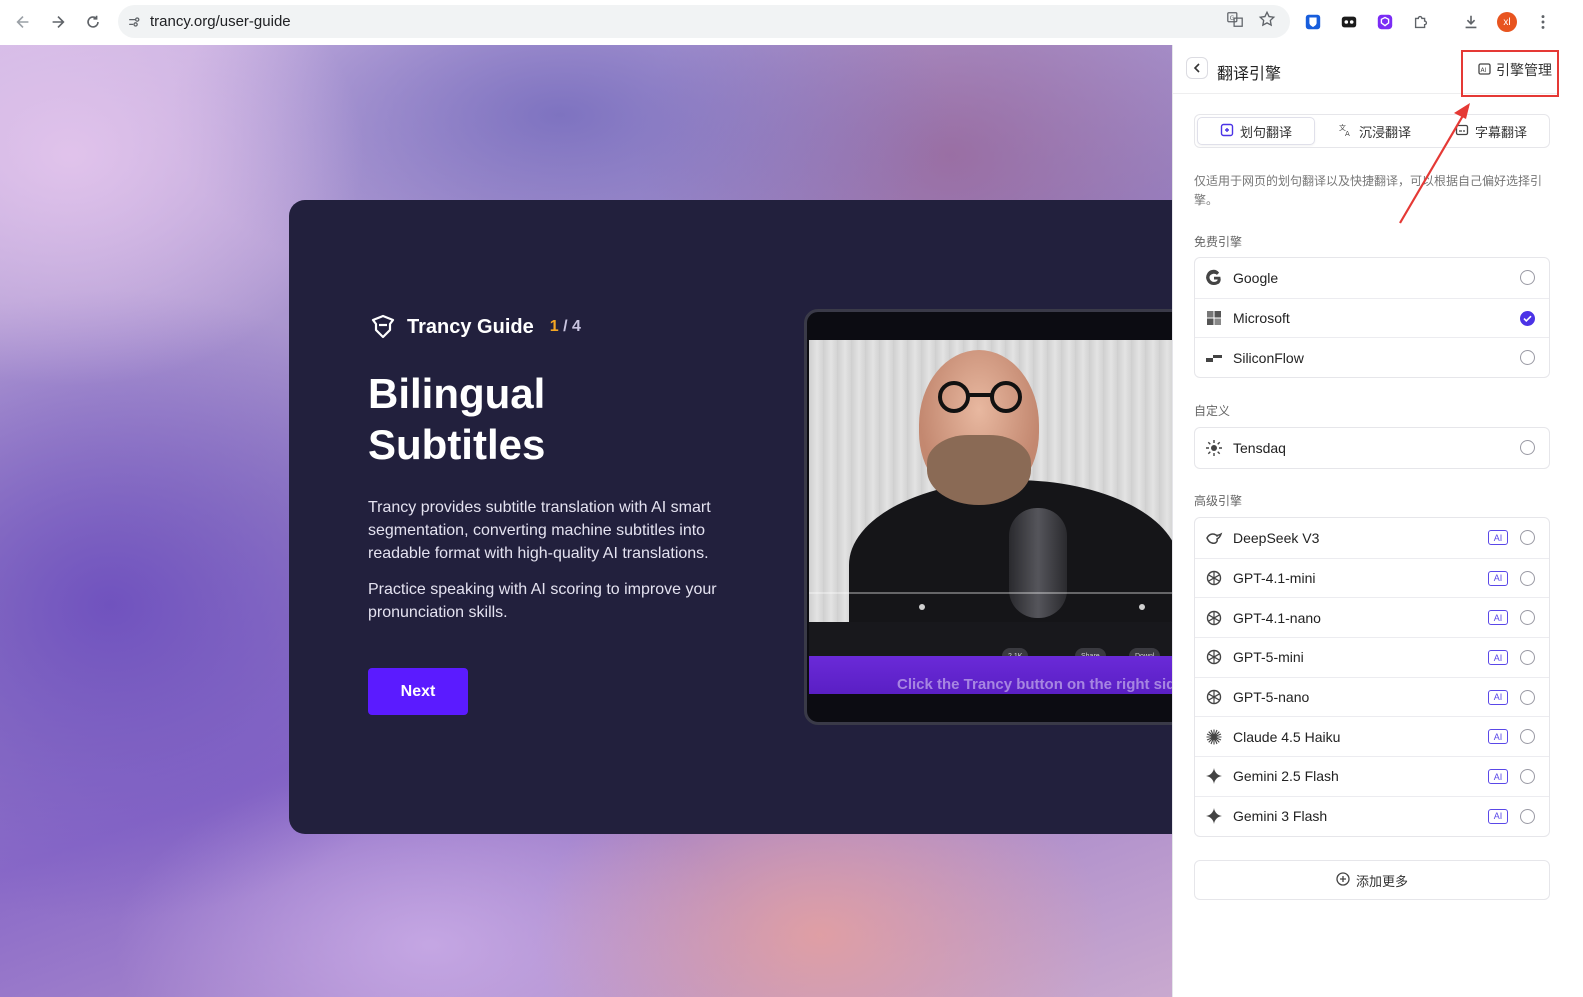  I want to click on bitwarden-extension-icon, so click(1313, 22).